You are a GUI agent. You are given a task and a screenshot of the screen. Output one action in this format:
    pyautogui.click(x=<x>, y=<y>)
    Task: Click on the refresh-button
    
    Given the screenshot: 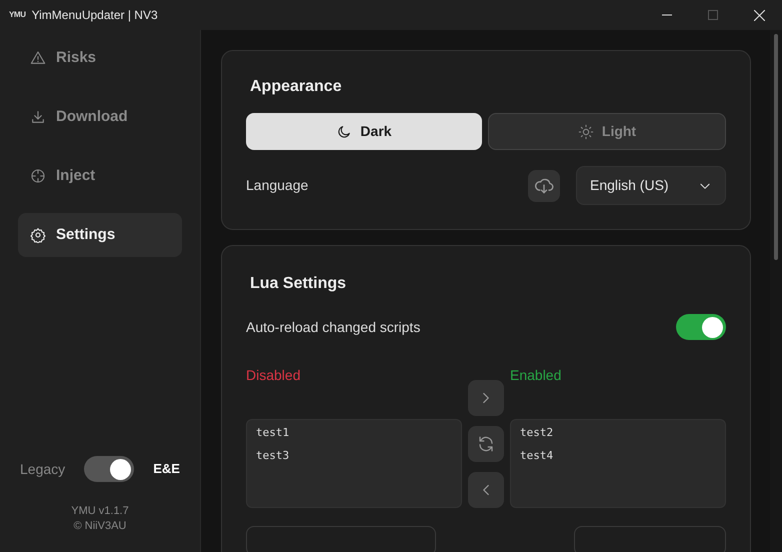 What is the action you would take?
    pyautogui.click(x=486, y=444)
    